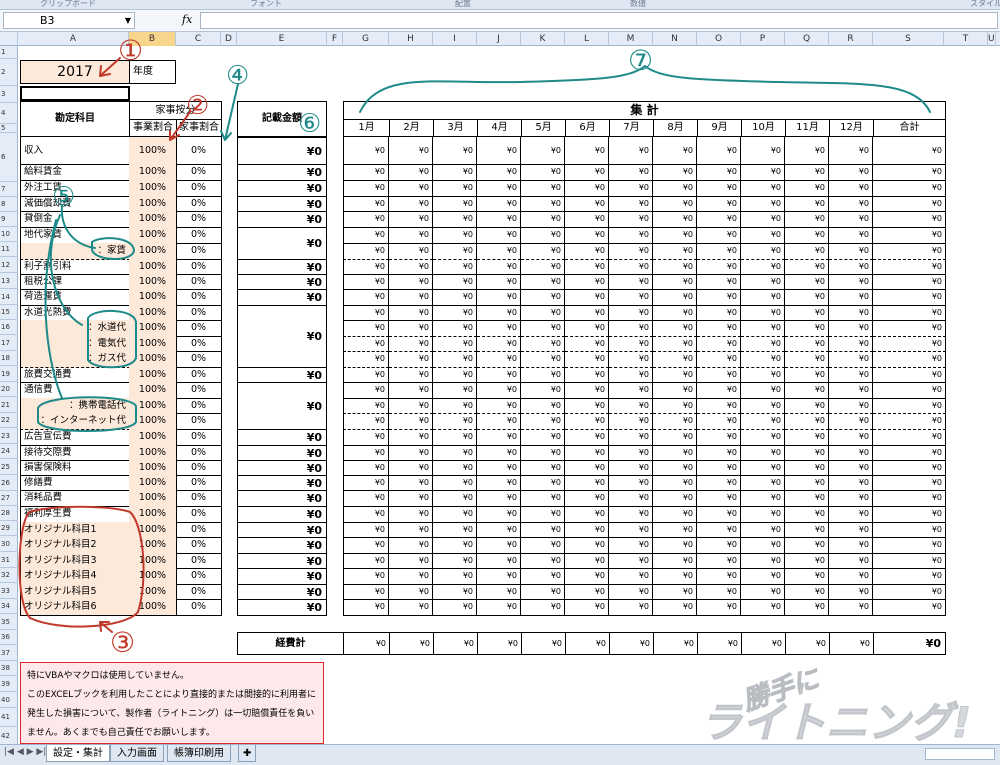  Describe the element at coordinates (966, 39) in the screenshot. I see `column-header-t: T` at that location.